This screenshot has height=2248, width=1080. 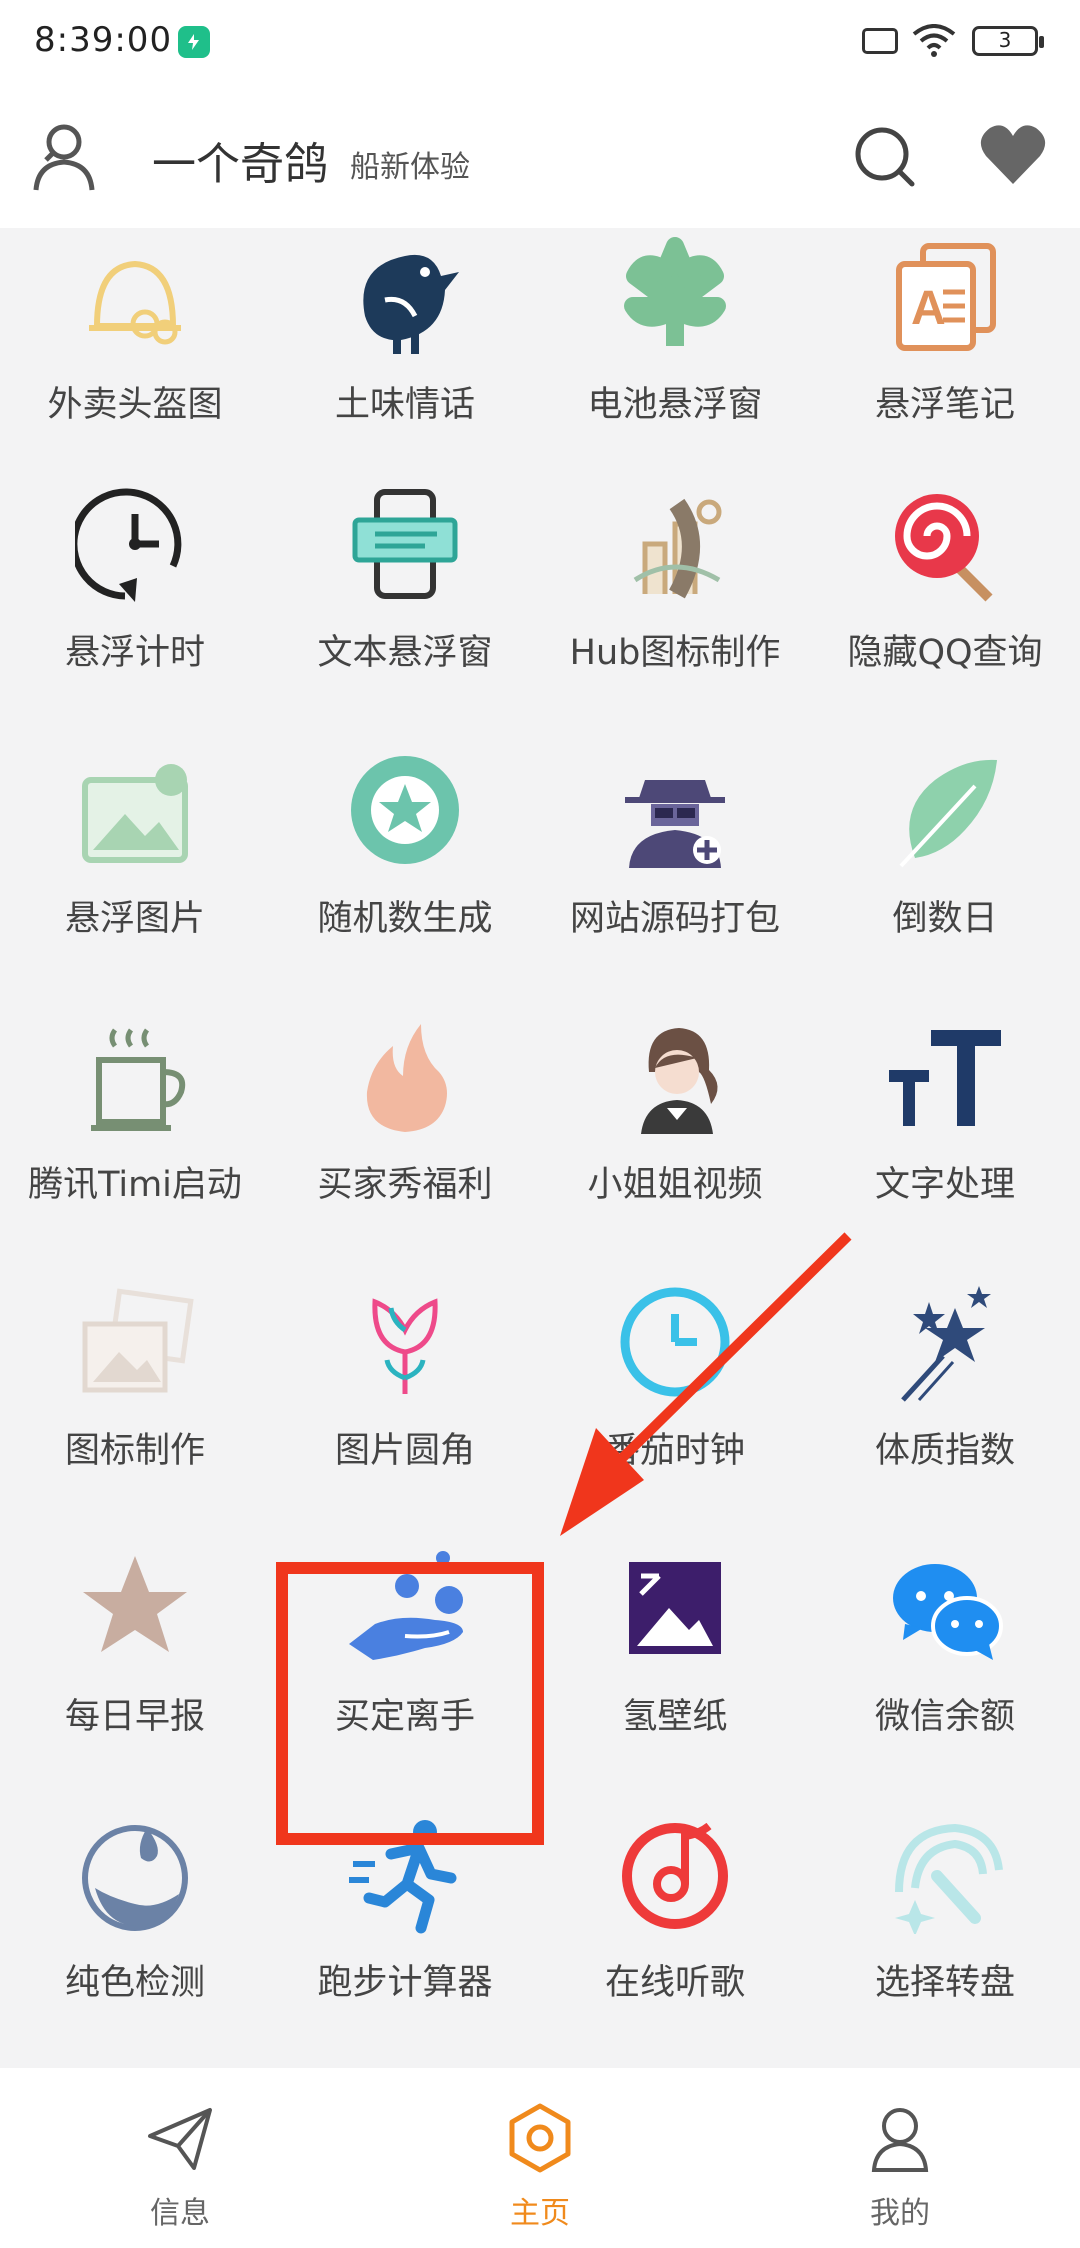 I want to click on tool-girl: 小姐姐视频, so click(x=675, y=1153).